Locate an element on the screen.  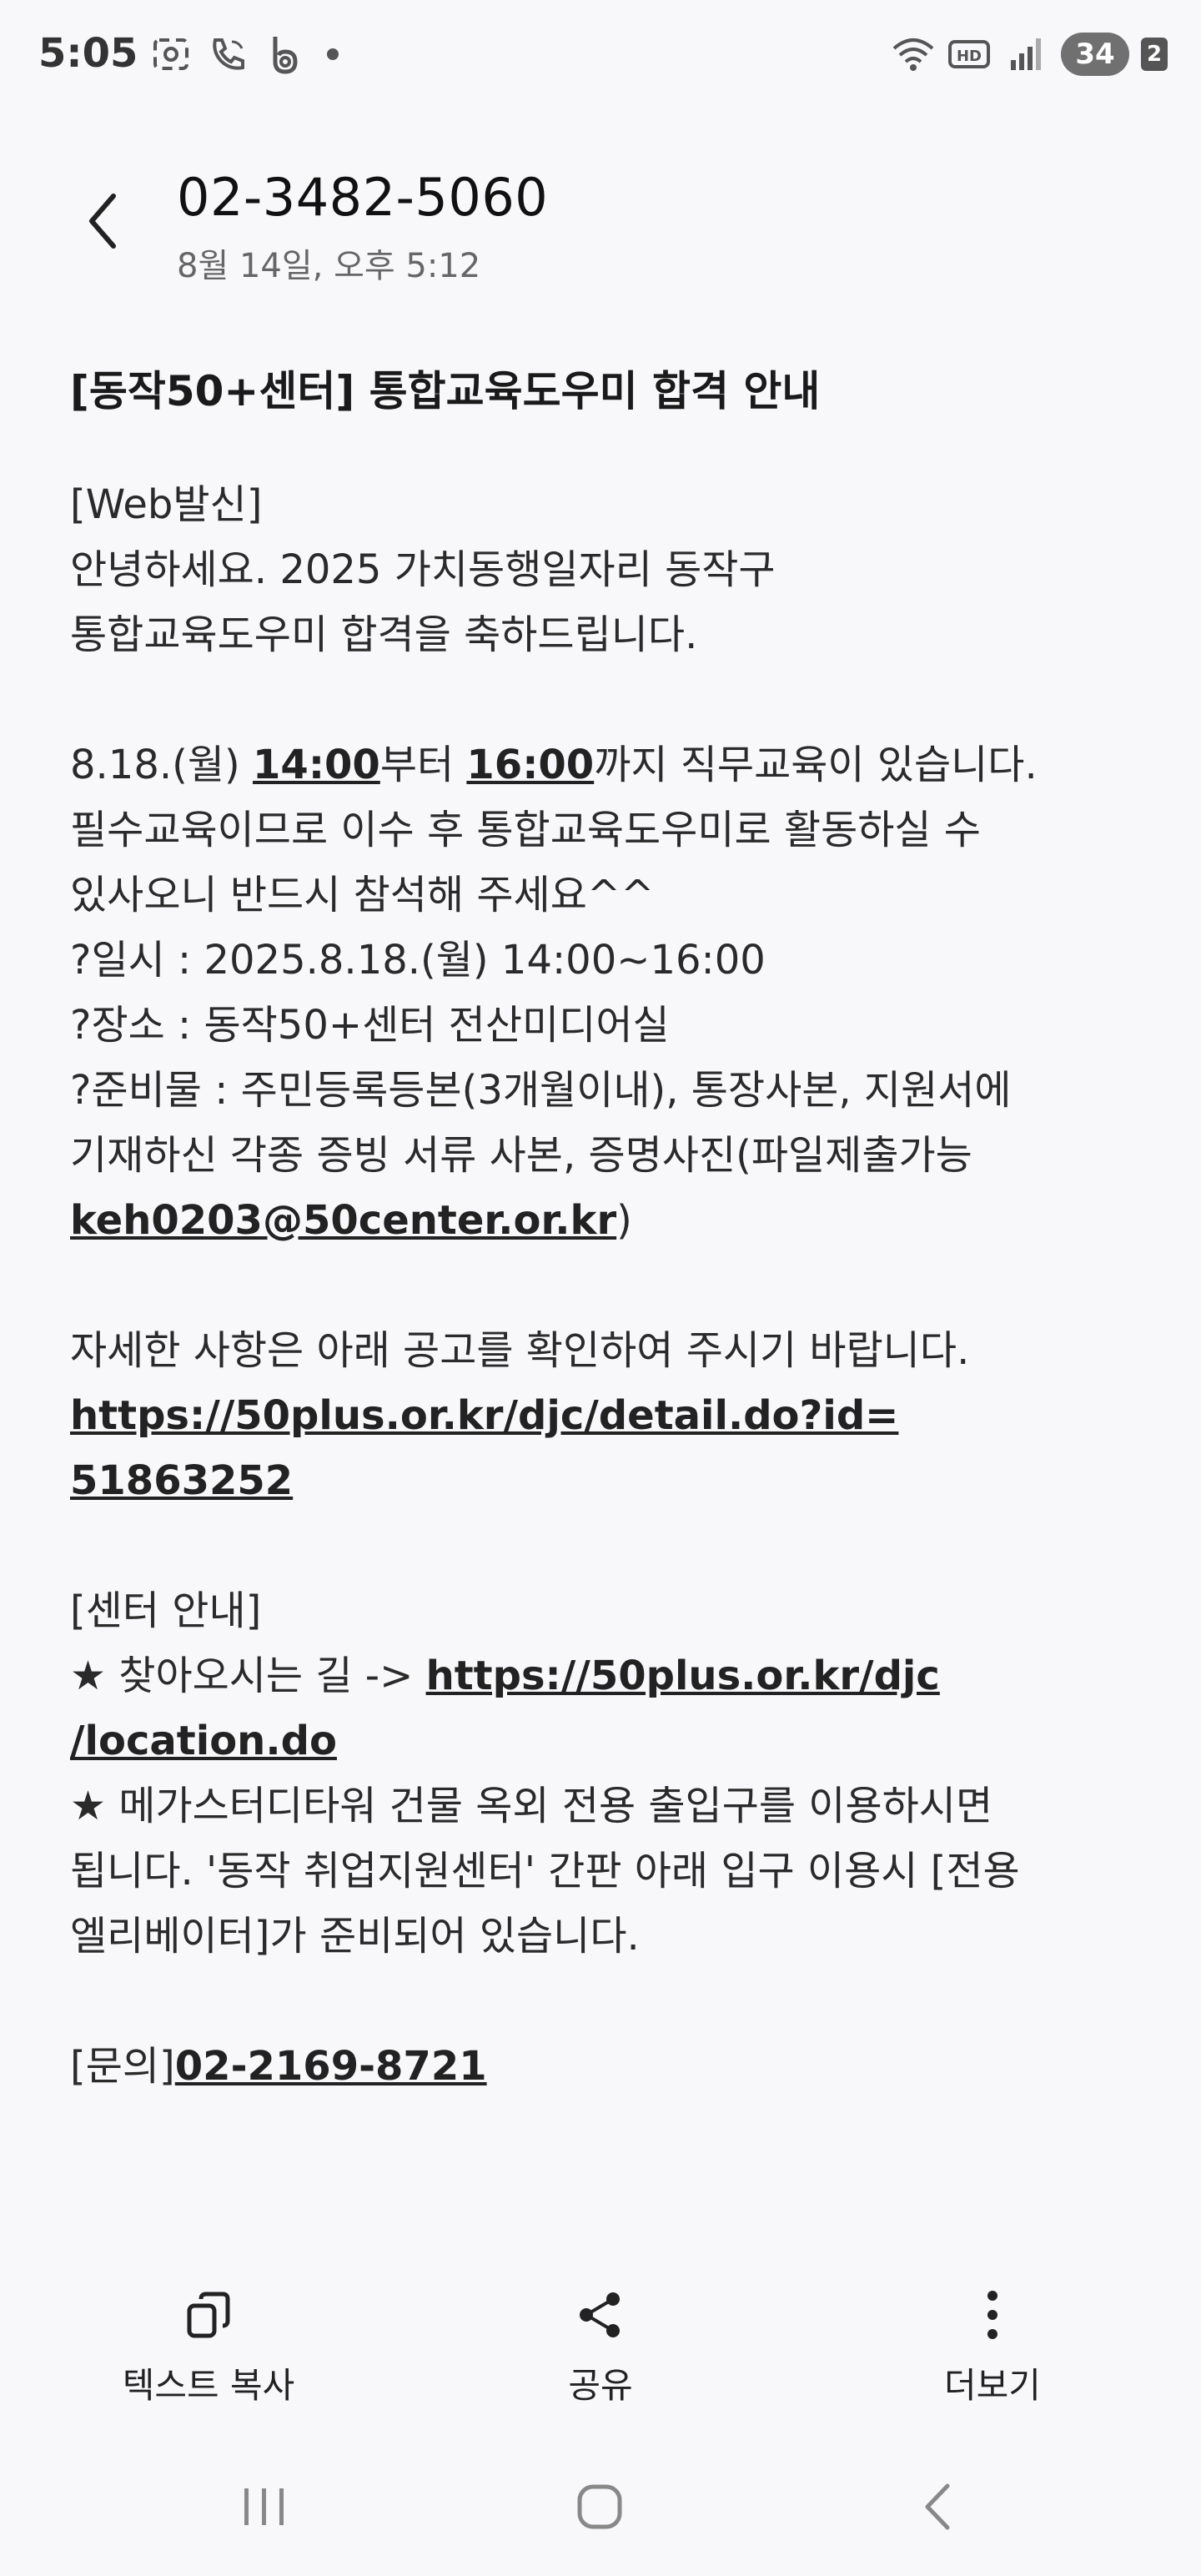
message-line: [Web발신] is located at coordinates (166, 504).